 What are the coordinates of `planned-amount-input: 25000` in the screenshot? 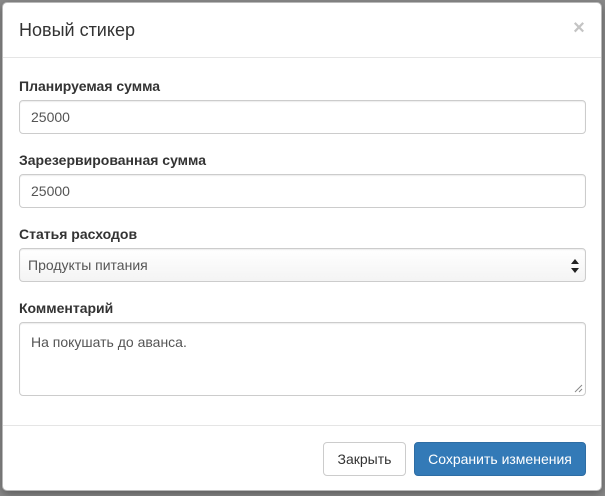 It's located at (302, 117).